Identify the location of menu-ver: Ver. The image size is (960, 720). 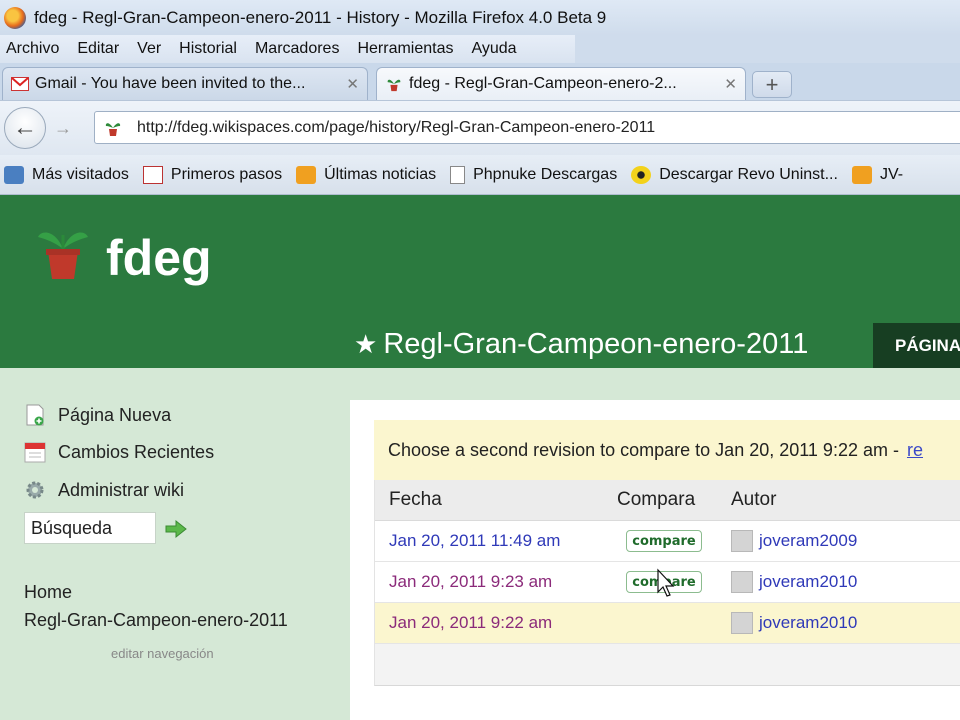
(149, 49).